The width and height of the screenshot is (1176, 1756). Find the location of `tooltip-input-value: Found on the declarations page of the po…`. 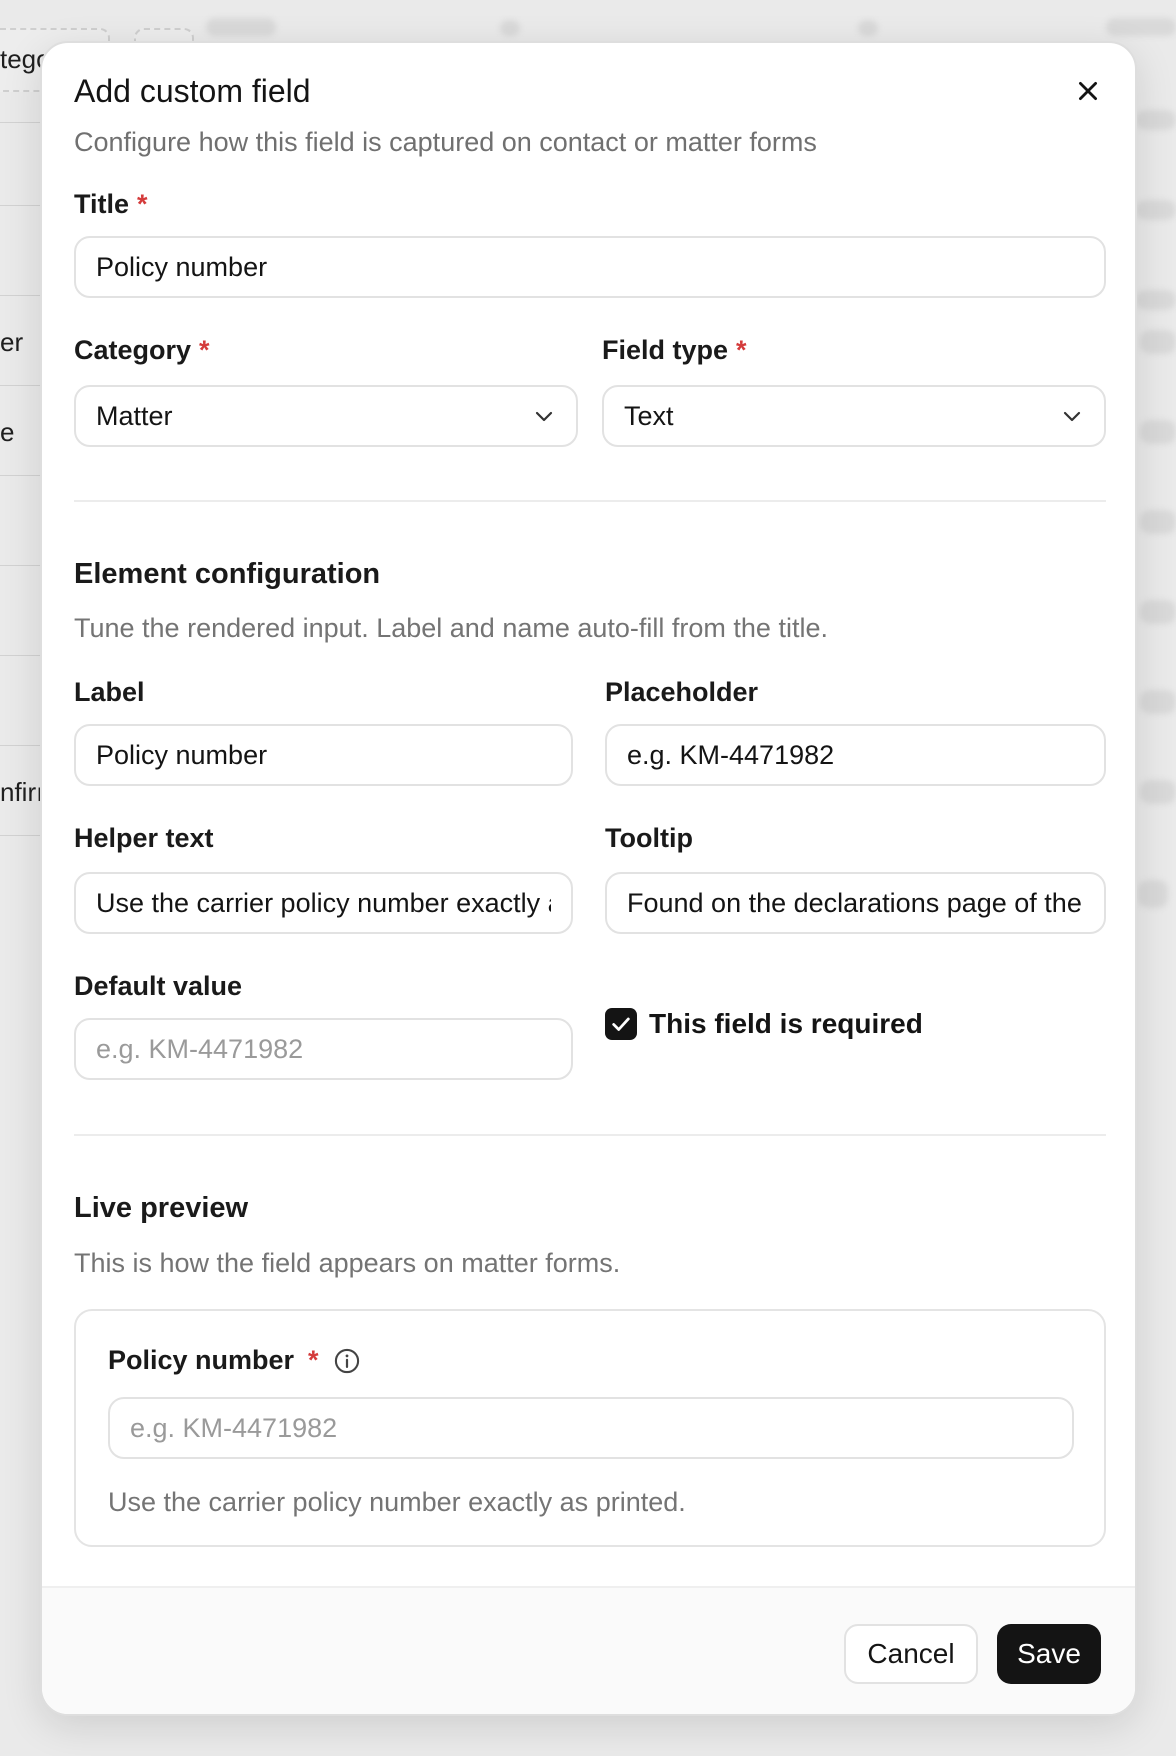

tooltip-input-value: Found on the declarations page of the po… is located at coordinates (855, 902).